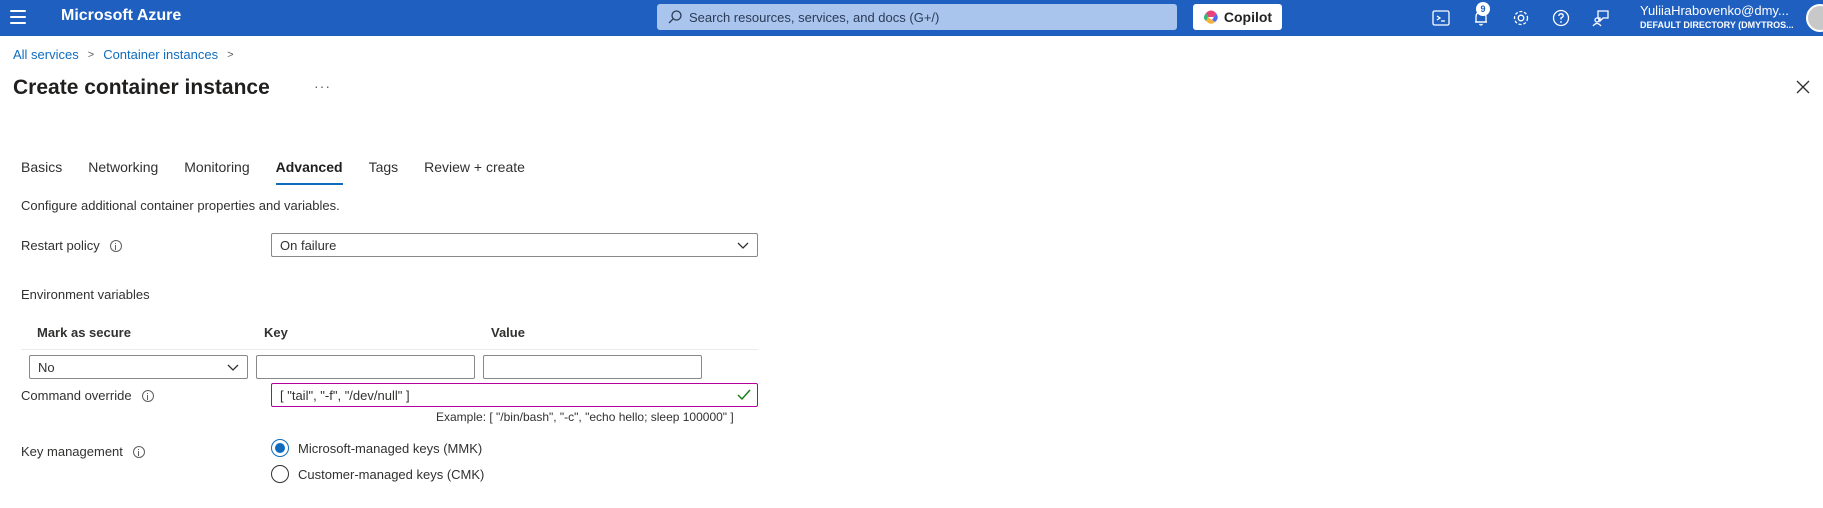  I want to click on command-override-input: [ "tail", "-f", "/dev/null" ], so click(514, 395).